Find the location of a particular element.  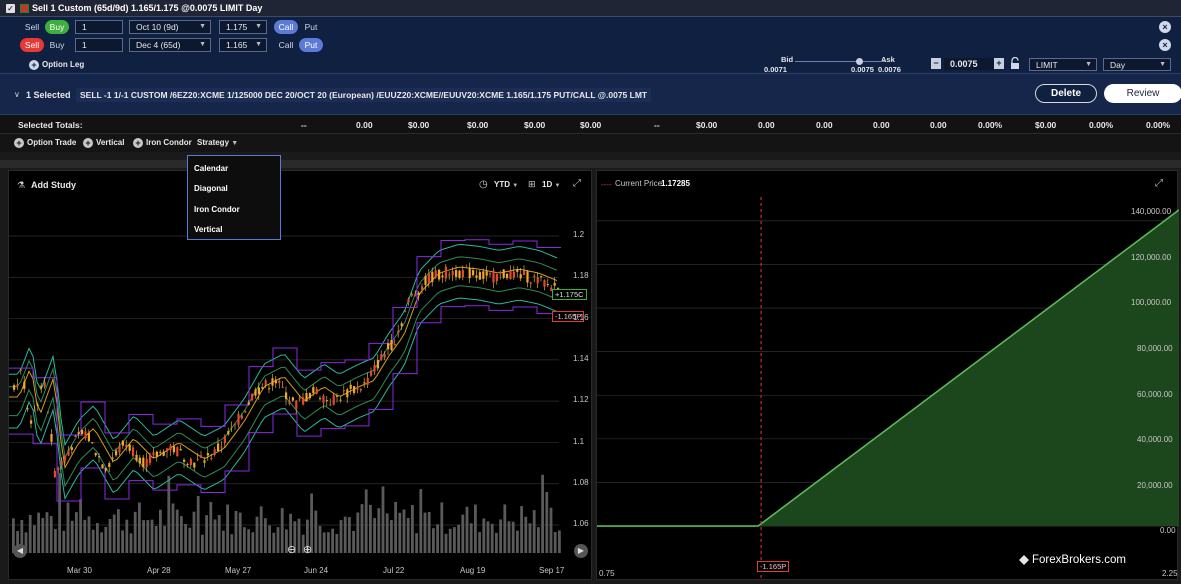

leg-expiry-select: Oct 10 (9d) ▼ is located at coordinates (170, 27).